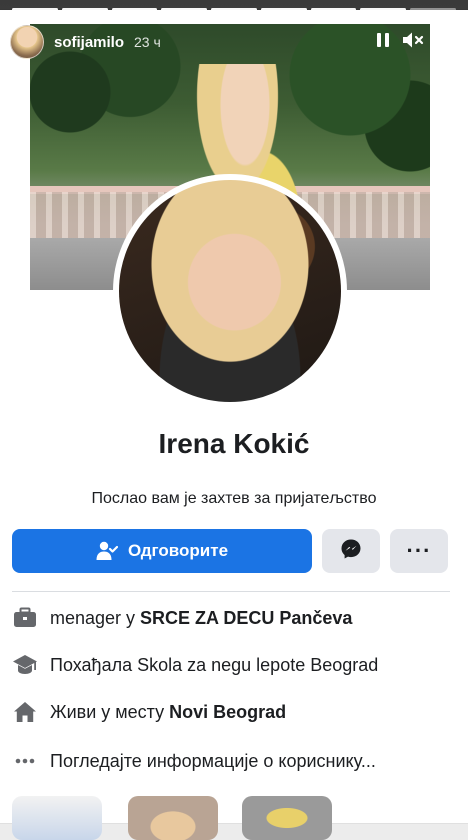 The width and height of the screenshot is (468, 840). What do you see at coordinates (25, 665) in the screenshot?
I see `graduation-cap-icon` at bounding box center [25, 665].